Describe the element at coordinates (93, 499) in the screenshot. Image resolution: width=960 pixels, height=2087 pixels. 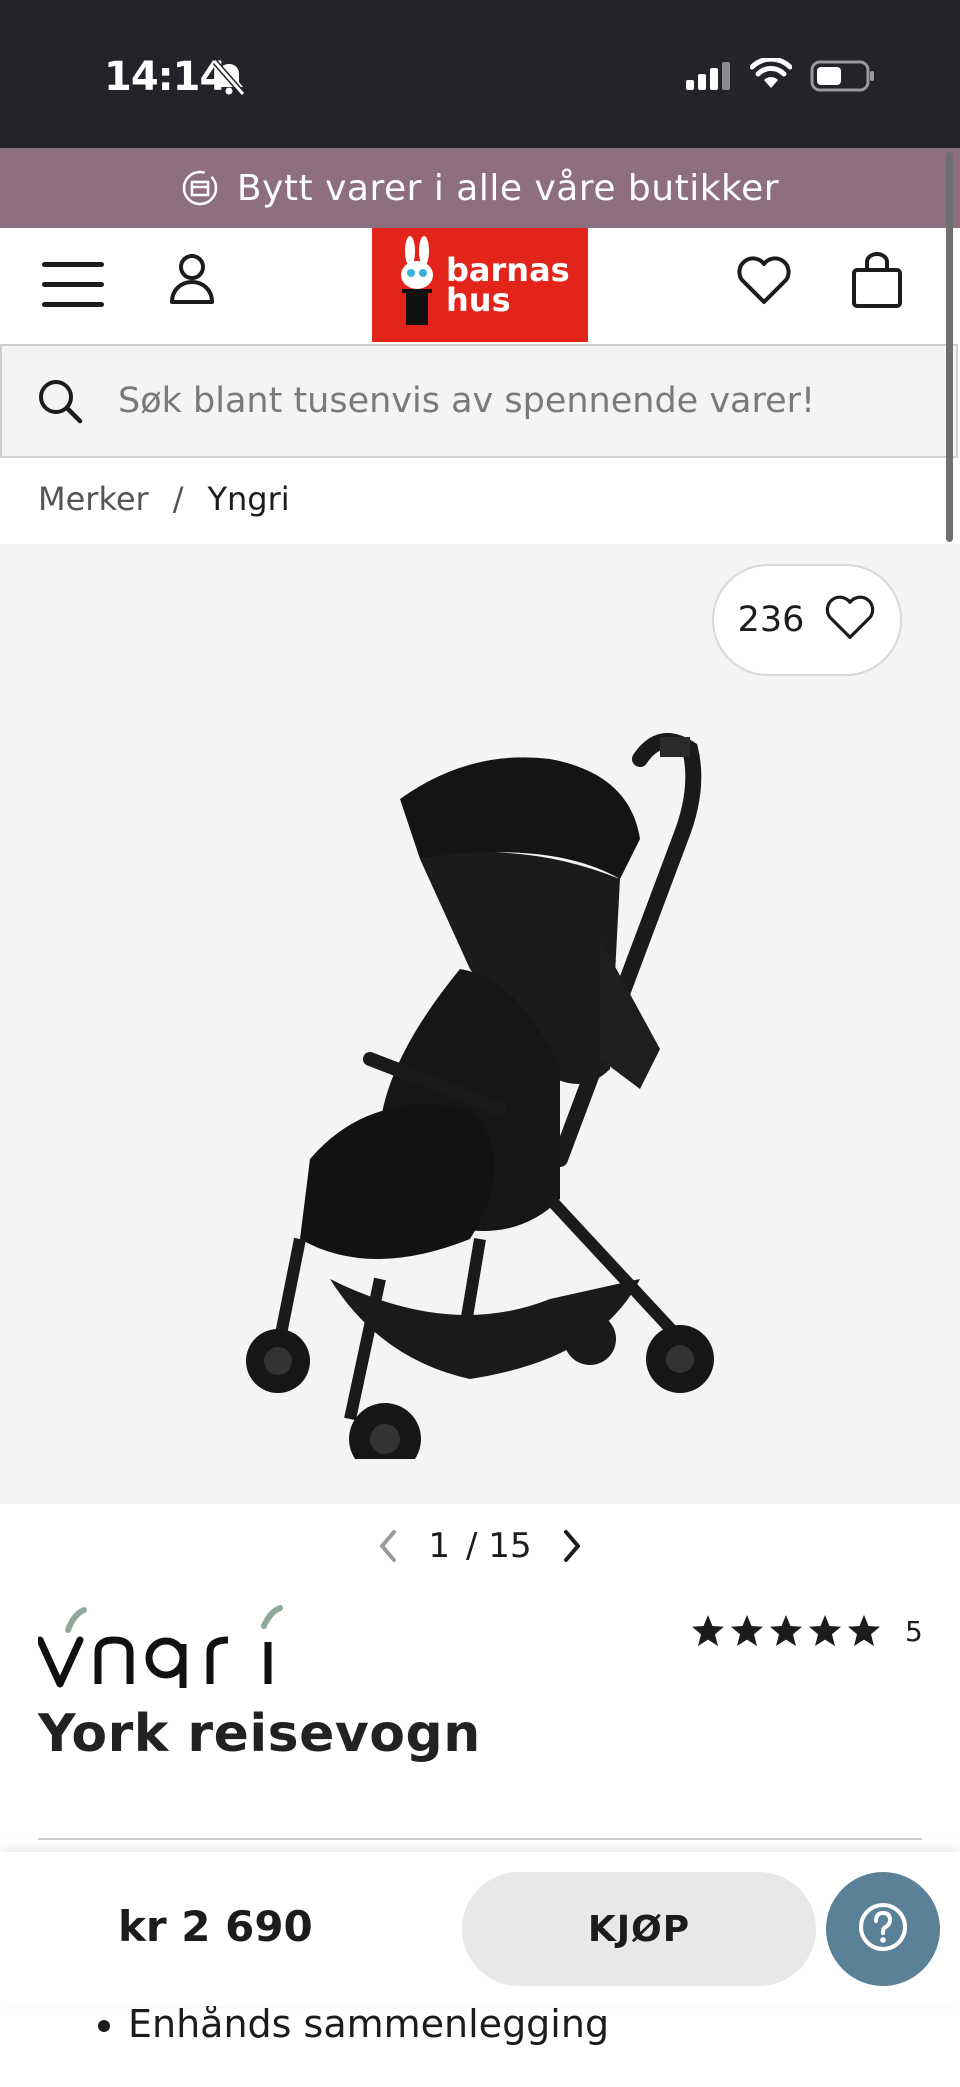
I see `breadcrumb-link-merker: Merker` at that location.